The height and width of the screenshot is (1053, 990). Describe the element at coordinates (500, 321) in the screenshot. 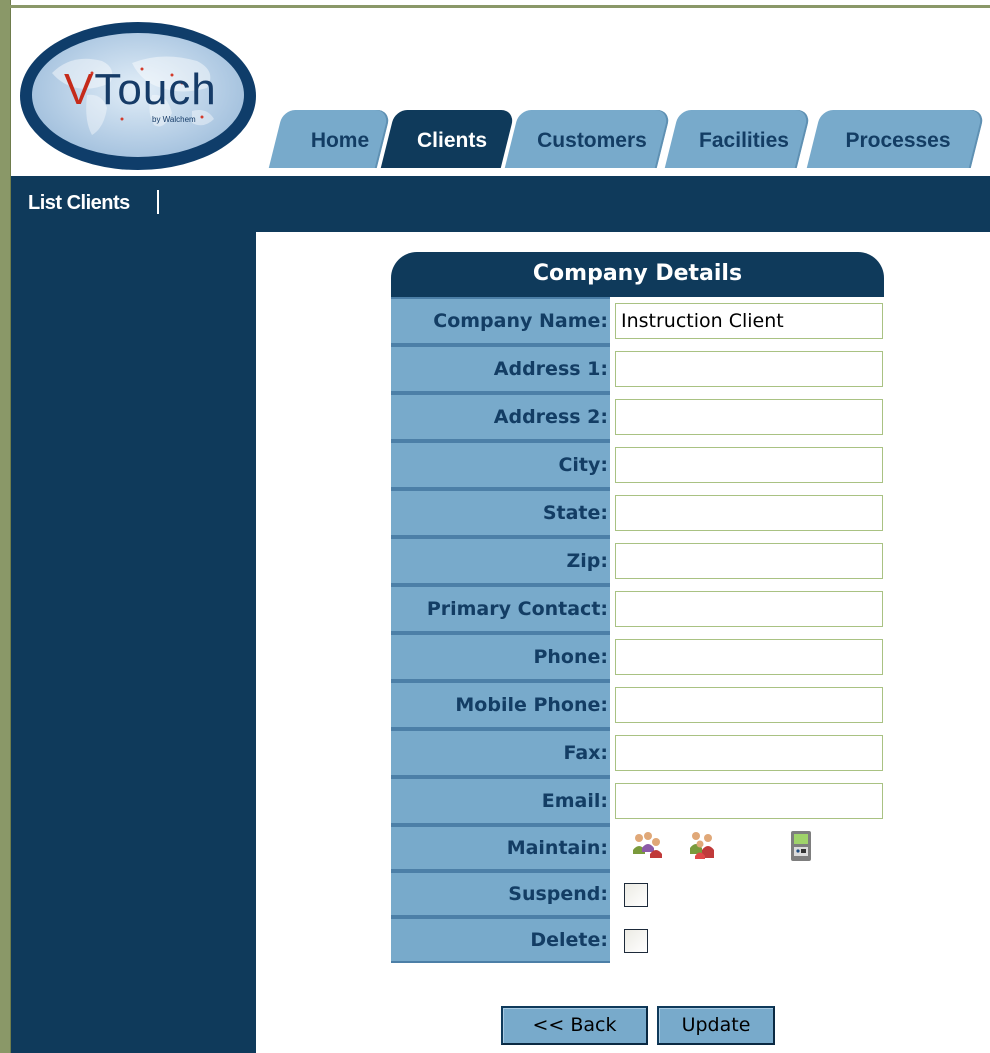

I see `company-name-label: Company Name:` at that location.